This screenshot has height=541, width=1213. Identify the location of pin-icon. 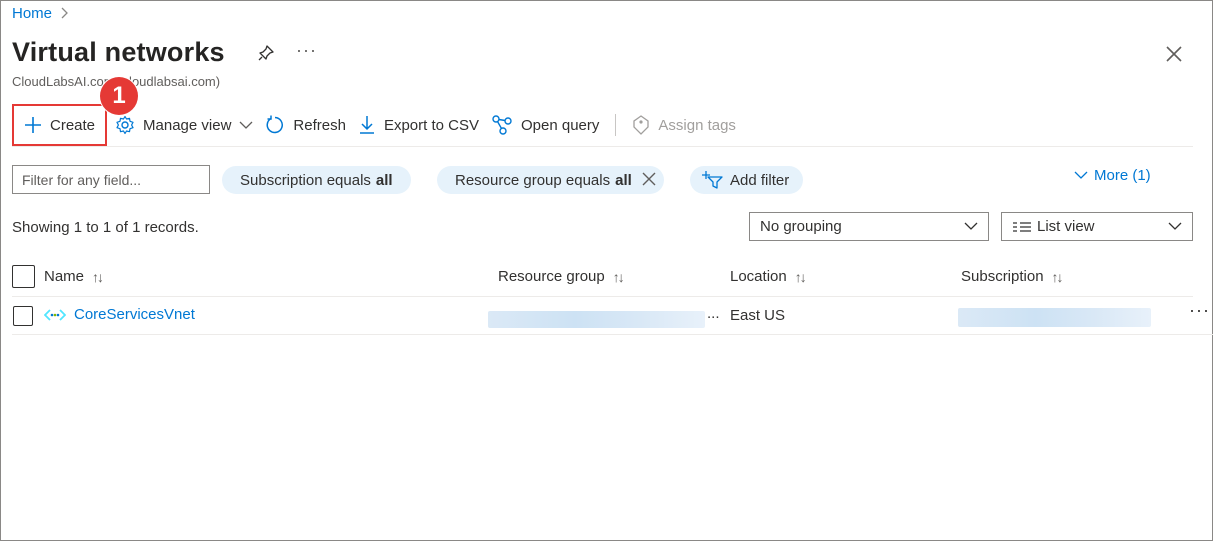
(266, 53).